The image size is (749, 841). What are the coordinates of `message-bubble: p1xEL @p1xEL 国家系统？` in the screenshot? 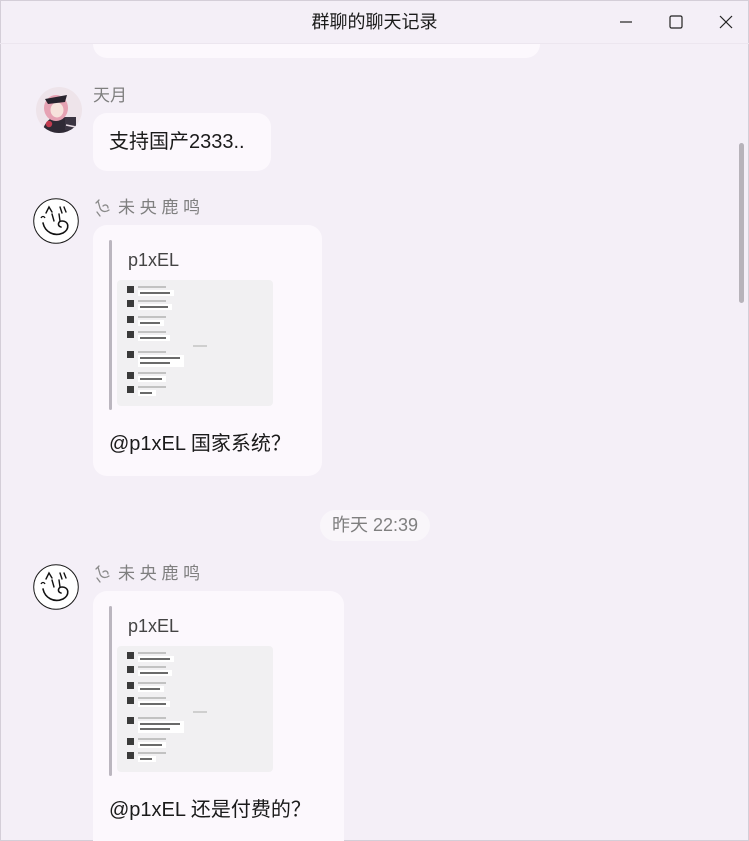 It's located at (207, 350).